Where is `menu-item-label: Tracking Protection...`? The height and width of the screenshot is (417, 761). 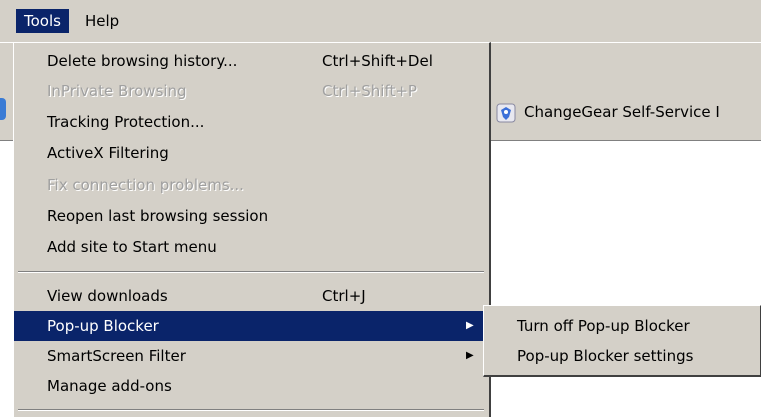 menu-item-label: Tracking Protection... is located at coordinates (126, 122).